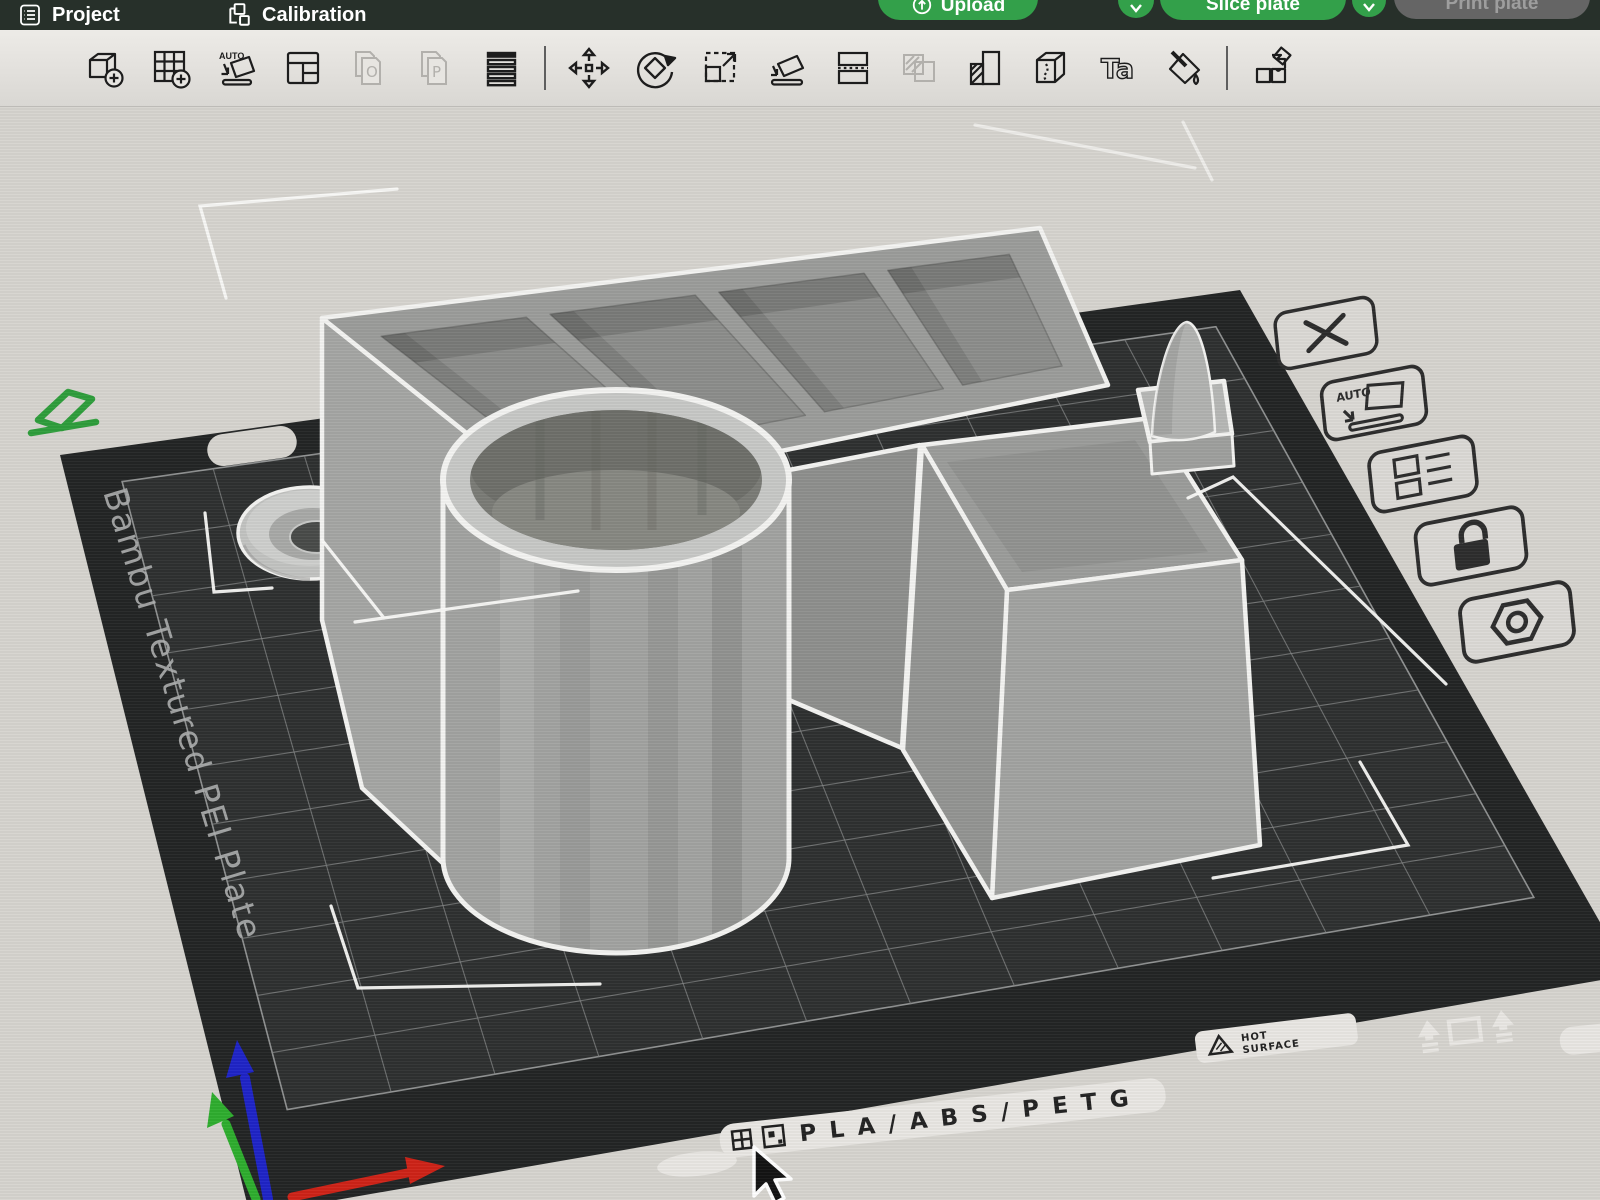 This screenshot has width=1600, height=1200. I want to click on slice-dropdown-button, so click(1369, 8).